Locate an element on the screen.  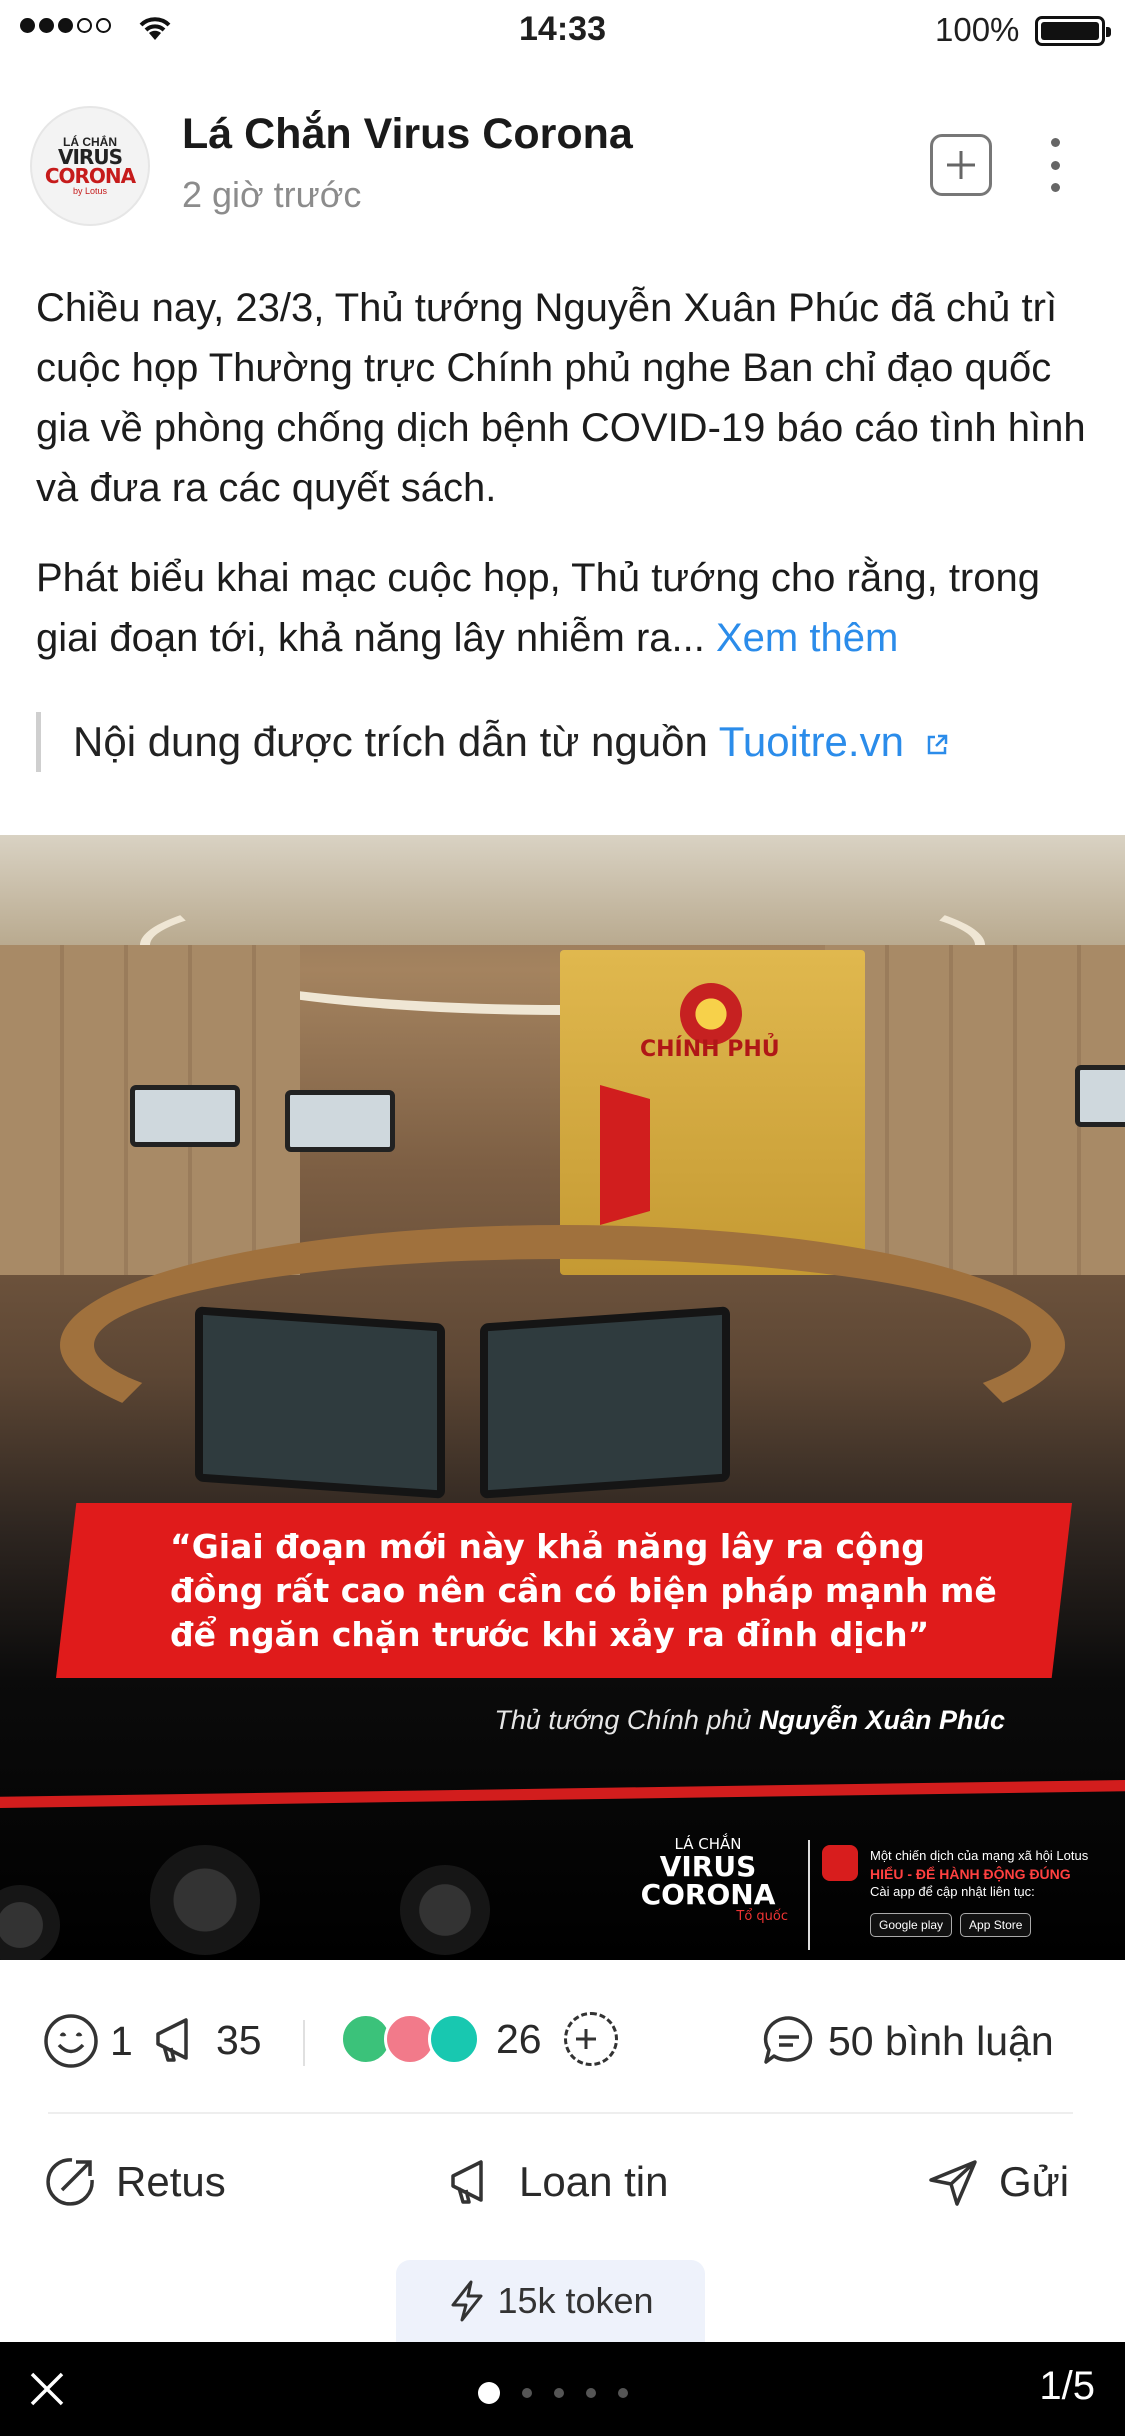
add-reaction-button is located at coordinates (590, 2039).